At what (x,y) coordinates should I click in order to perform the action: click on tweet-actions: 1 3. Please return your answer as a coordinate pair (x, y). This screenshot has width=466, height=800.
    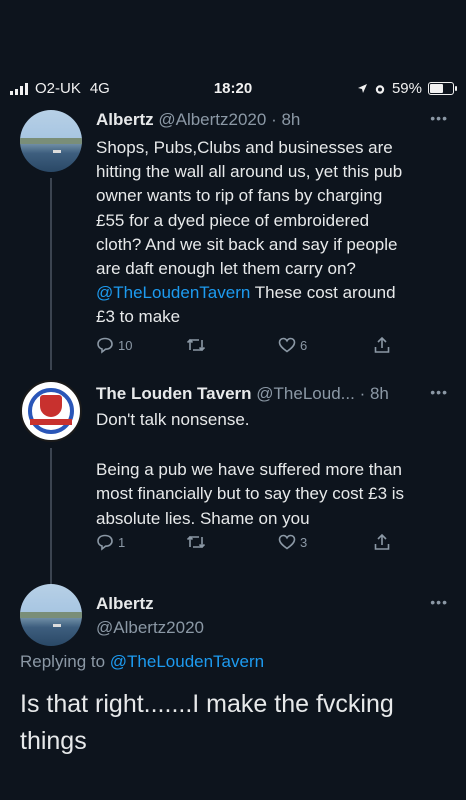
    Looking at the image, I should click on (246, 544).